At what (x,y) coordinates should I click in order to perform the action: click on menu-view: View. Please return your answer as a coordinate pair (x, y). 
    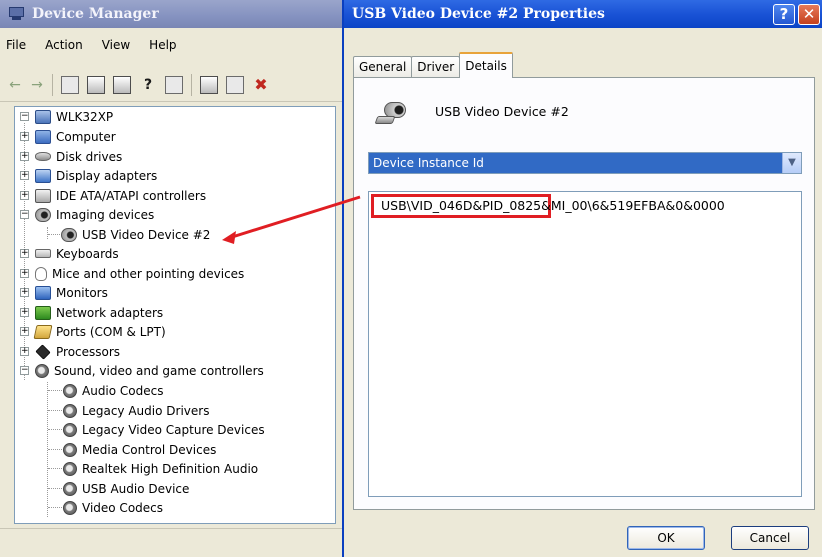
    Looking at the image, I should click on (116, 45).